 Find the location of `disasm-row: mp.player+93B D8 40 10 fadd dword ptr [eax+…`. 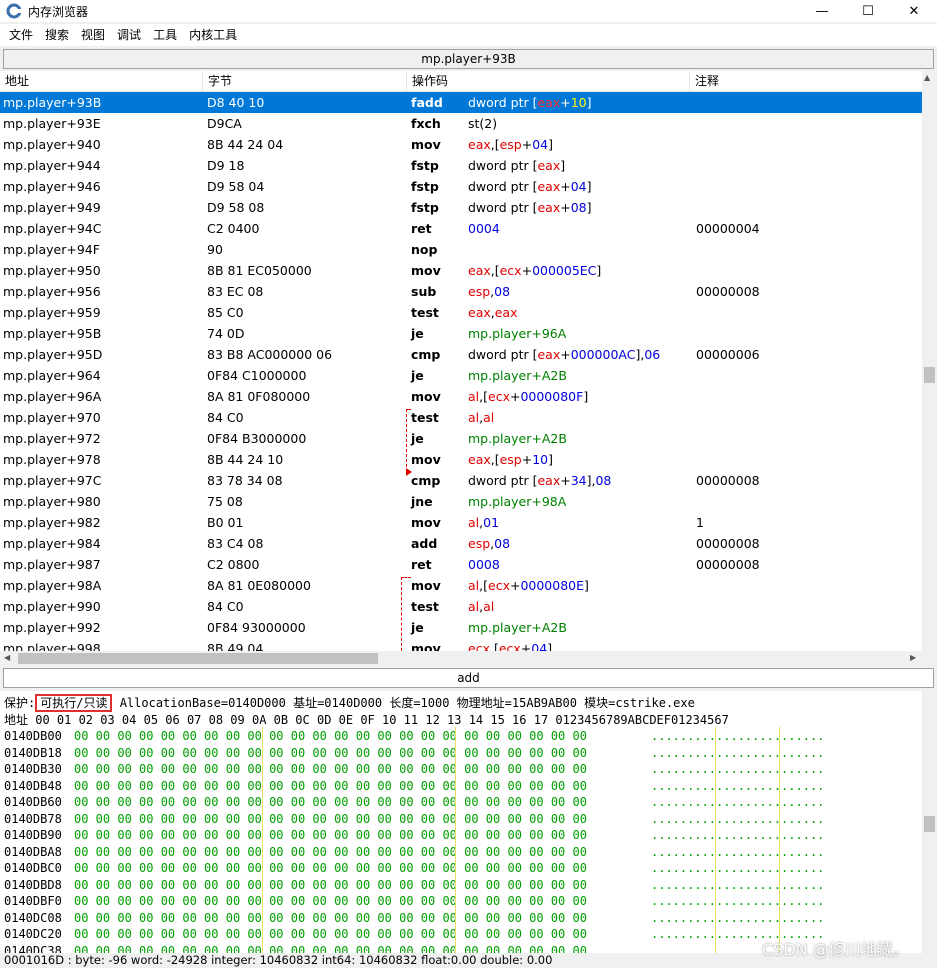

disasm-row: mp.player+93B D8 40 10 fadd dword ptr [eax+… is located at coordinates (461, 102).